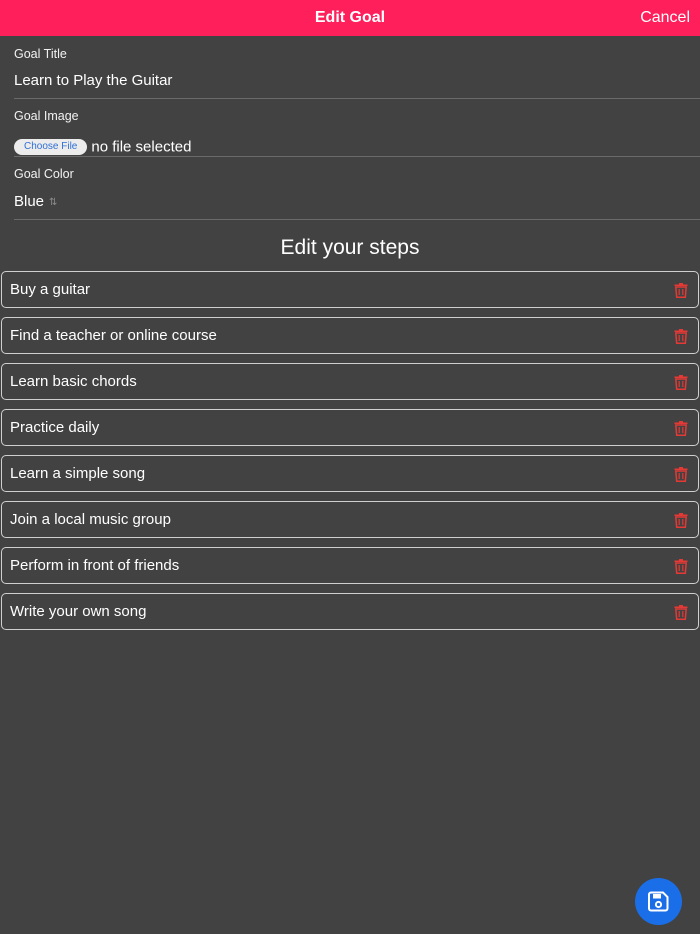 The height and width of the screenshot is (934, 700). I want to click on save-button, so click(658, 901).